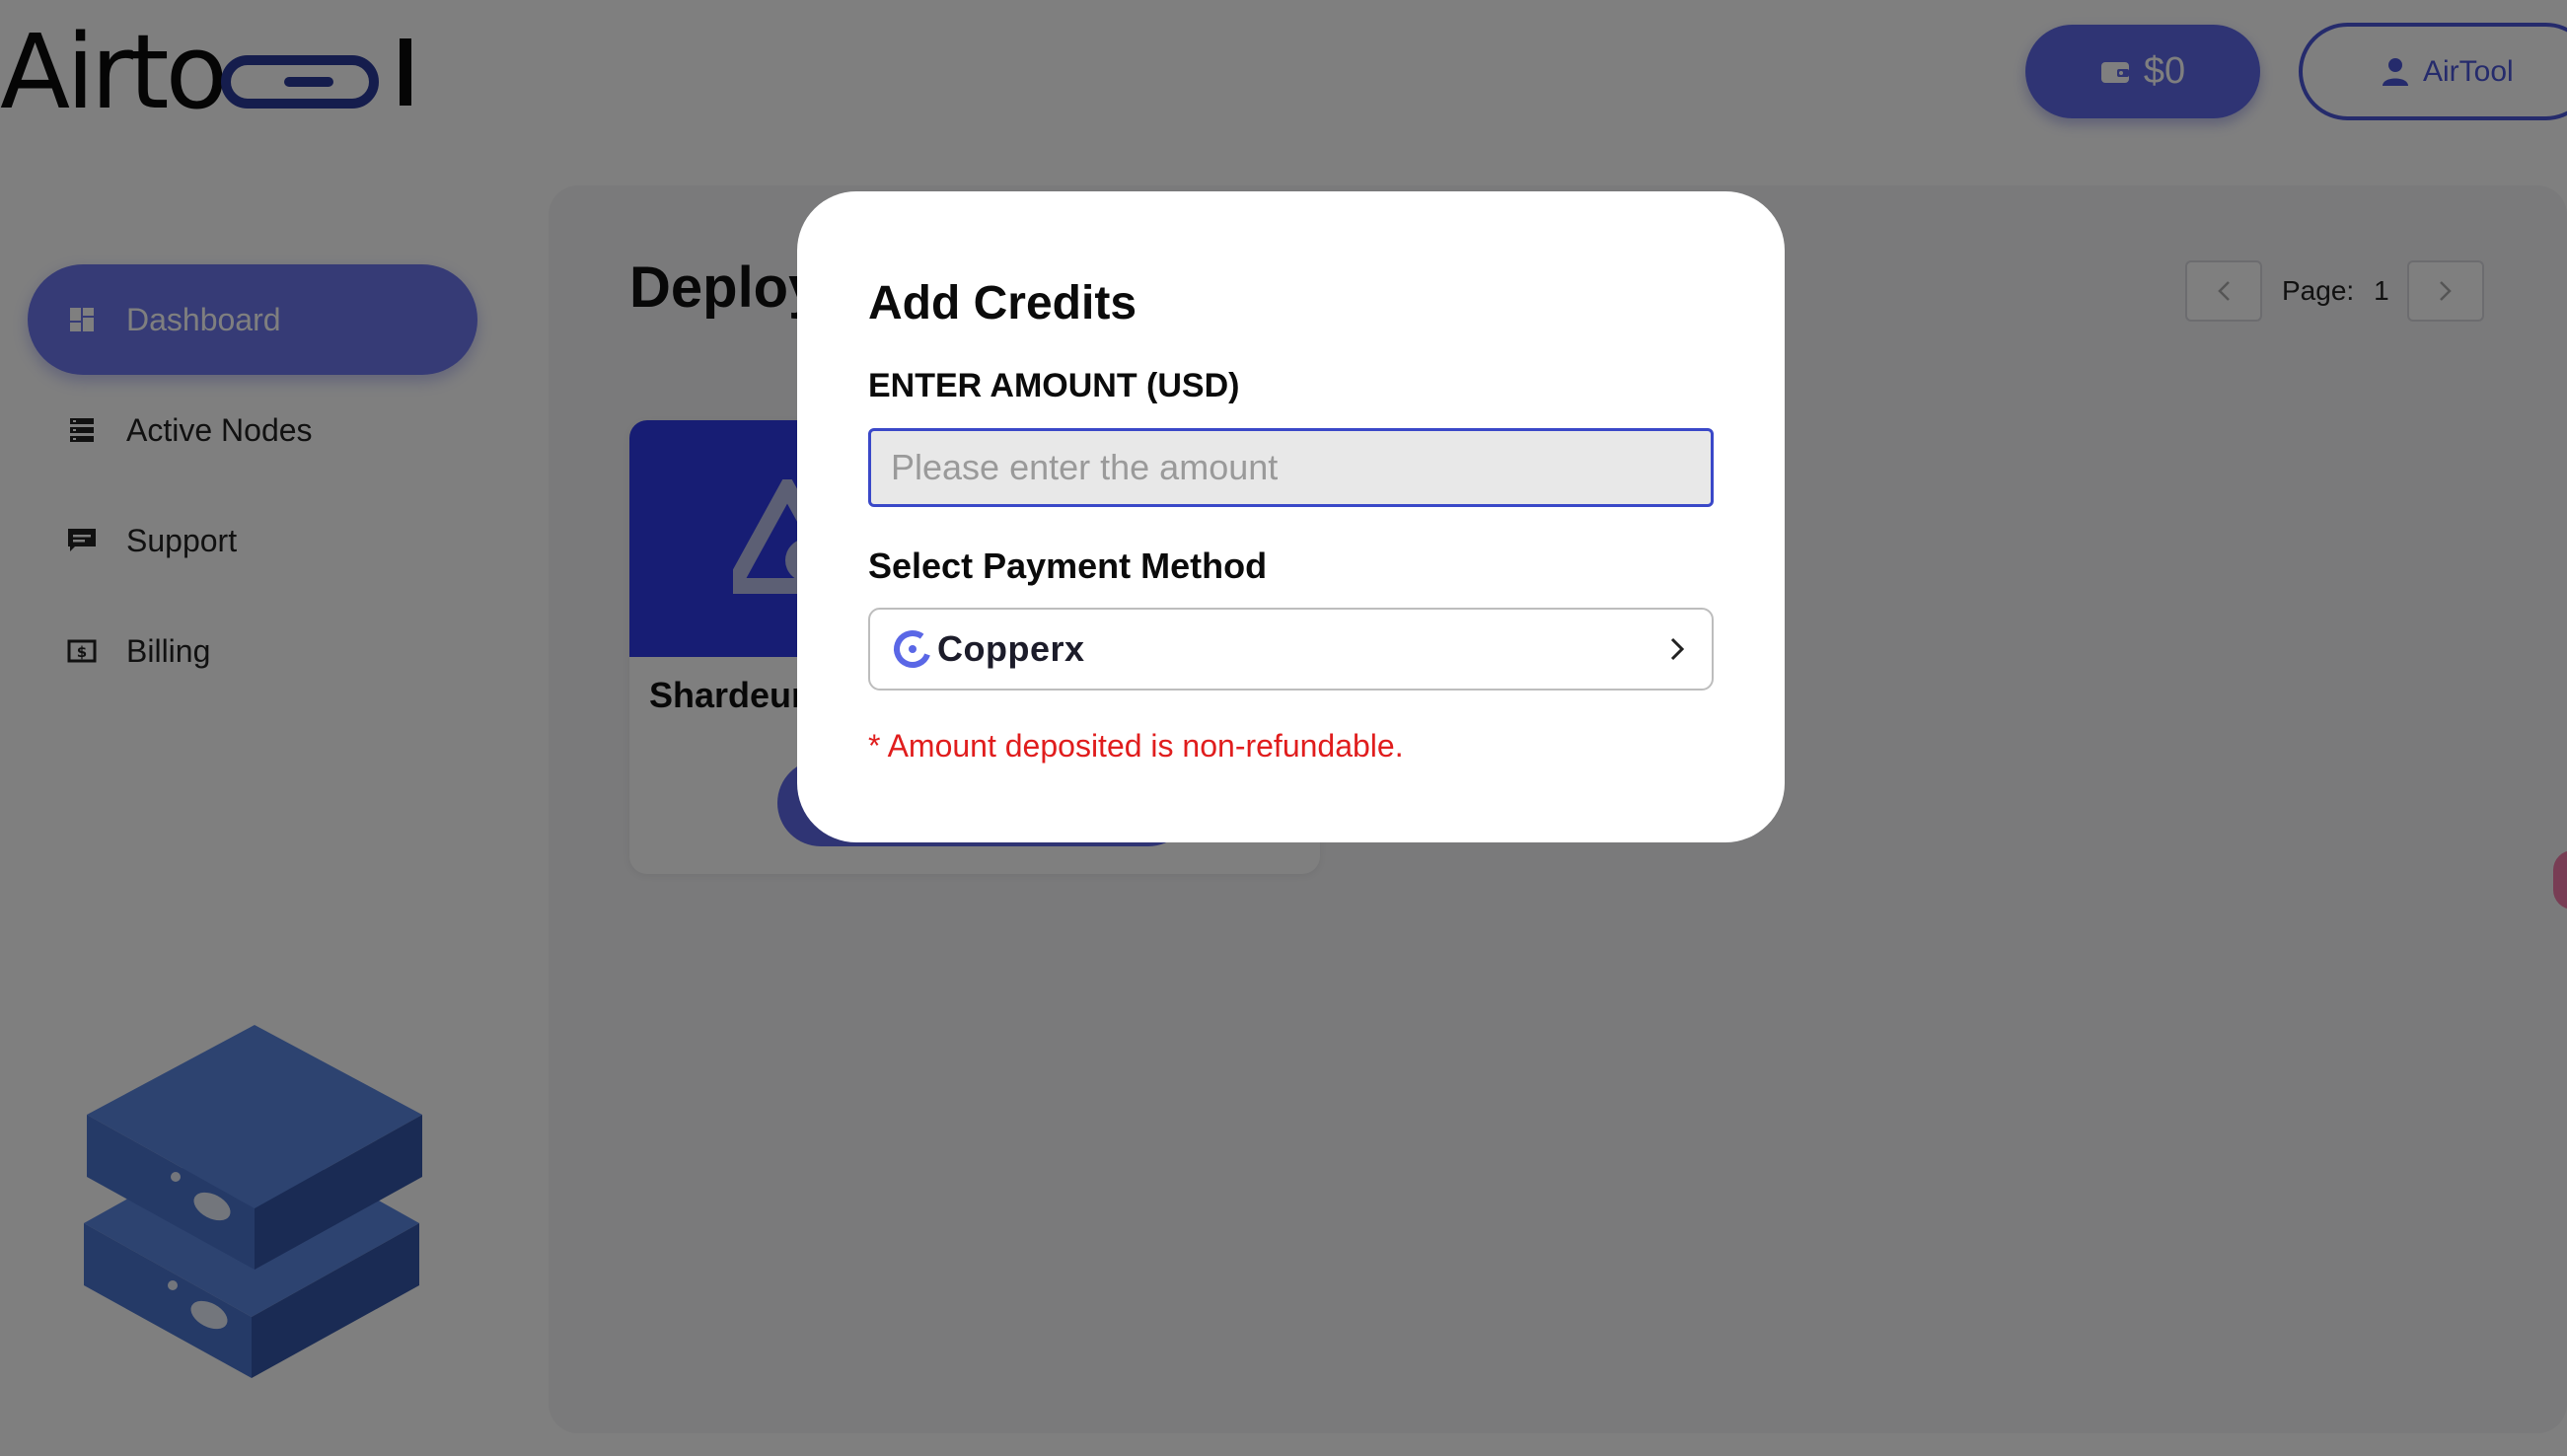 The image size is (2567, 1456). Describe the element at coordinates (1291, 467) in the screenshot. I see `amount-input` at that location.